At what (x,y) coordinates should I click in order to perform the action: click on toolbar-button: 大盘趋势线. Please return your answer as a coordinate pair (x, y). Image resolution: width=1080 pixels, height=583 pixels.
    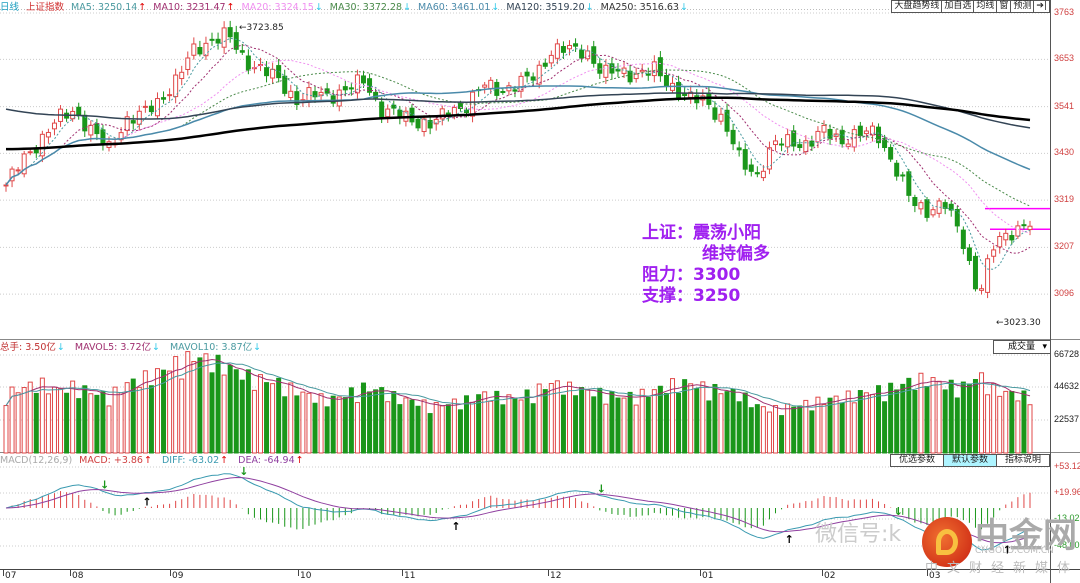
    Looking at the image, I should click on (917, 6).